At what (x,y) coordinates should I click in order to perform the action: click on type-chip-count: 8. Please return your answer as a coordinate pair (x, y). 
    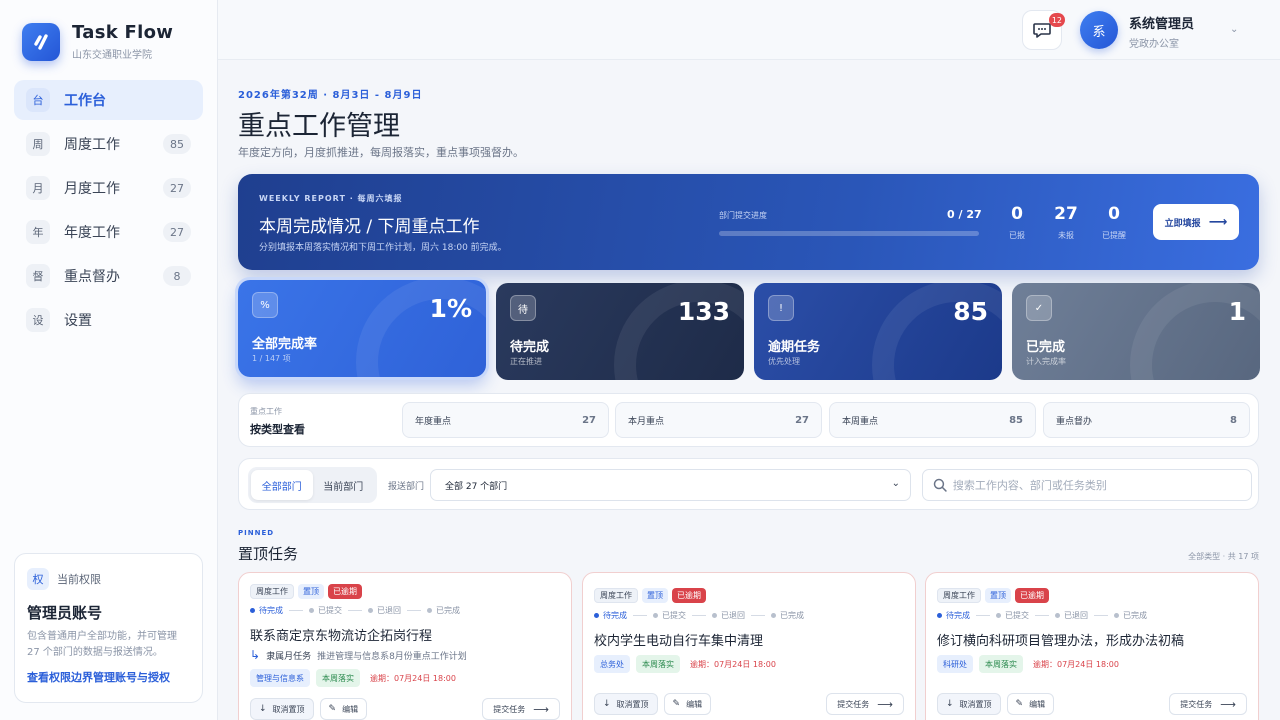
    Looking at the image, I should click on (1233, 420).